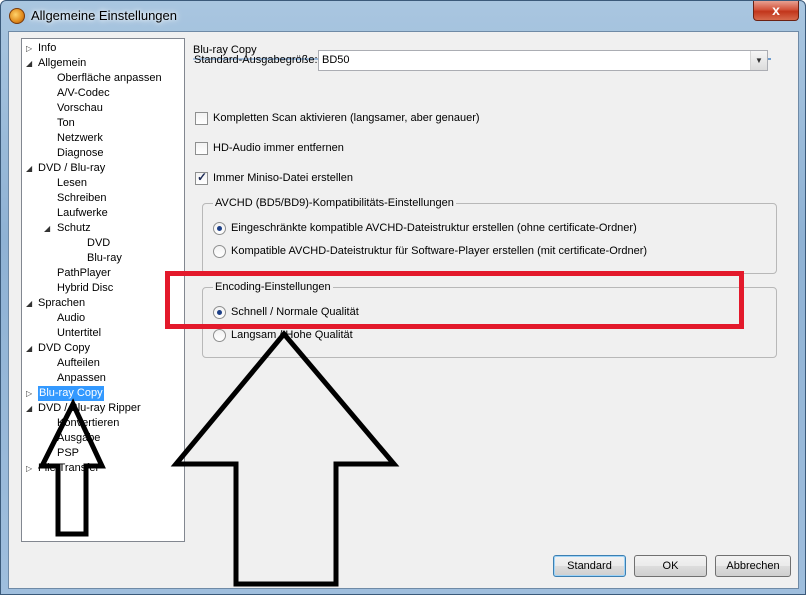  Describe the element at coordinates (78, 363) in the screenshot. I see `tree-item-label: Aufteilen` at that location.